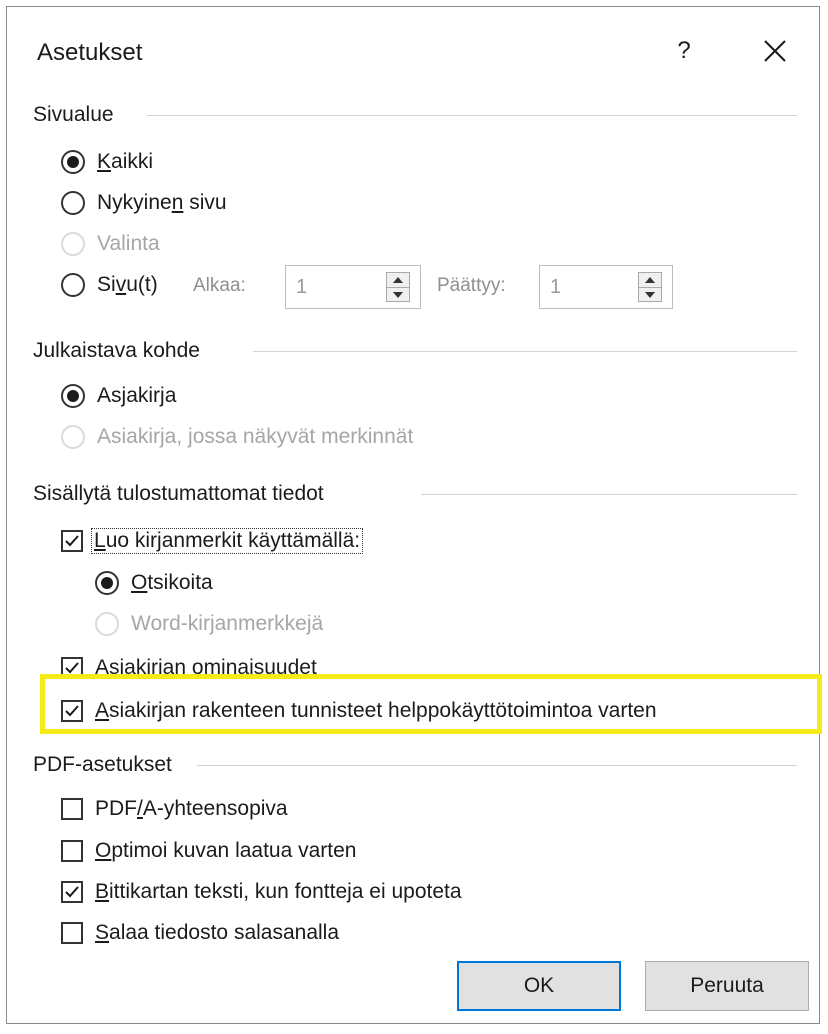 The image size is (828, 1034). I want to click on close-button, so click(775, 51).